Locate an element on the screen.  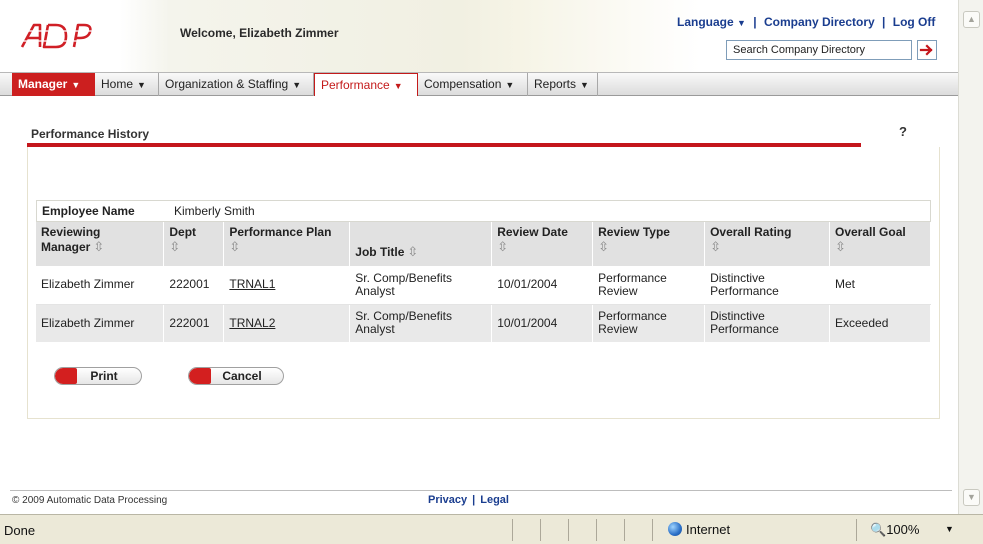
copyright-text: © 2009 Automatic Data Processing is located at coordinates (90, 500).